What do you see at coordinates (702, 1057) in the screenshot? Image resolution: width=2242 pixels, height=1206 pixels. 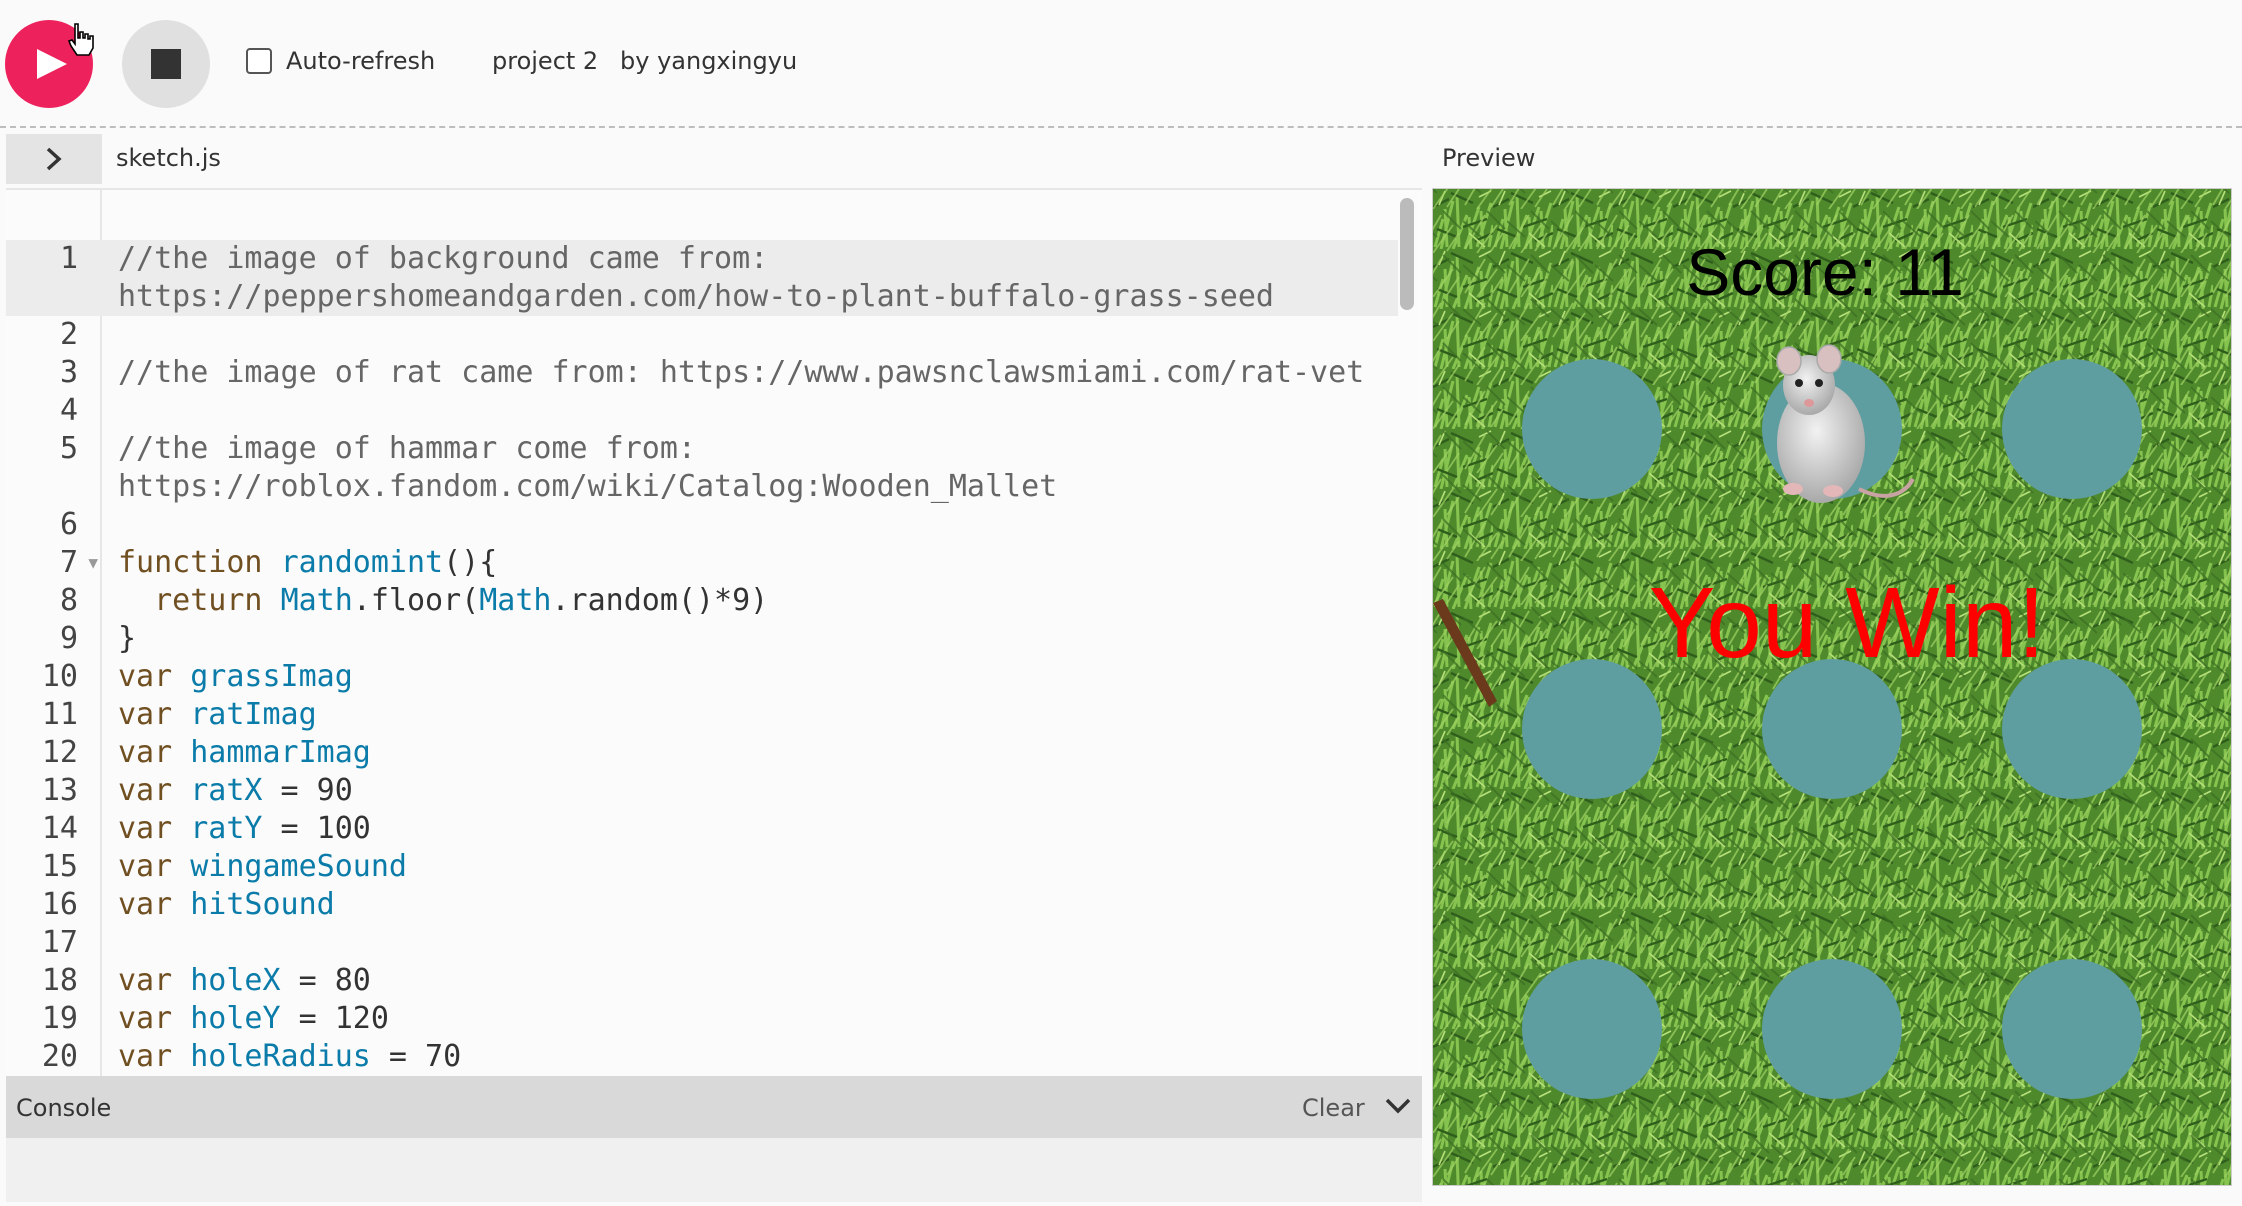 I see `code-line: 20 var holeRadius = 70` at bounding box center [702, 1057].